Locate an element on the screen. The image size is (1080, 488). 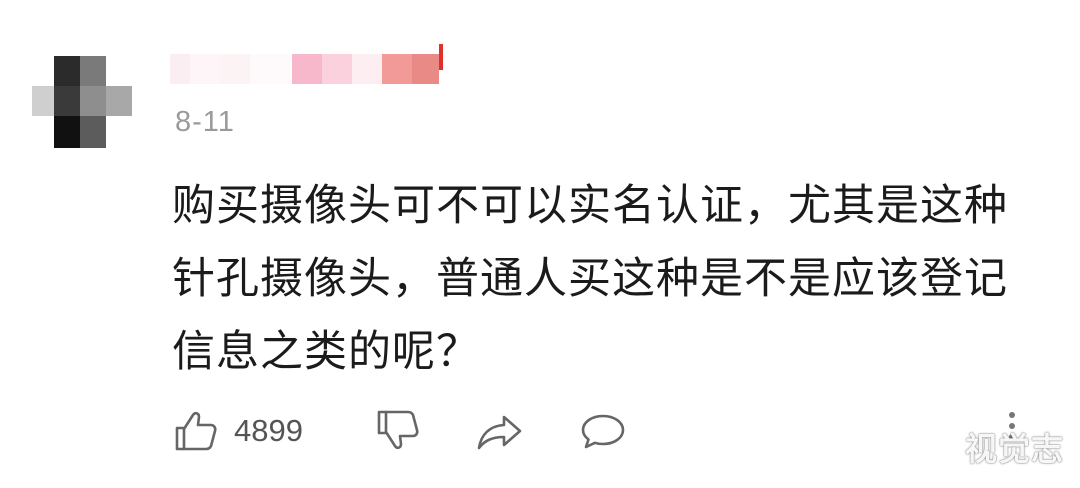
share-button is located at coordinates (500, 431).